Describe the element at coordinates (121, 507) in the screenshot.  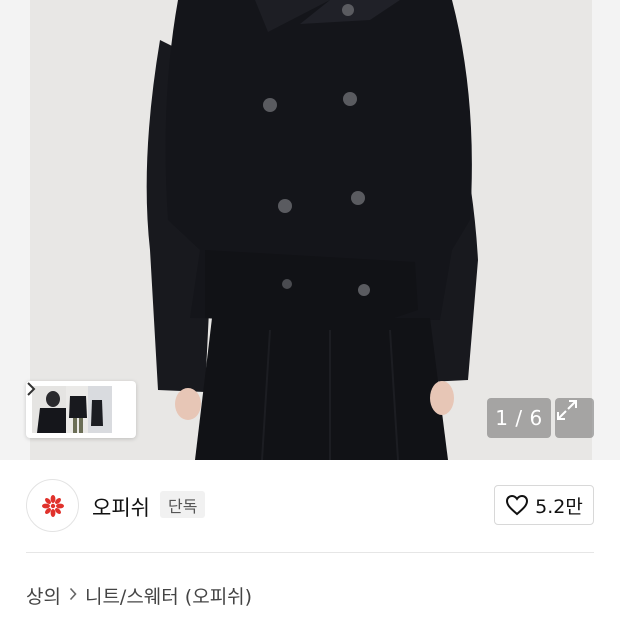
I see `brand-name: 오피쉬` at that location.